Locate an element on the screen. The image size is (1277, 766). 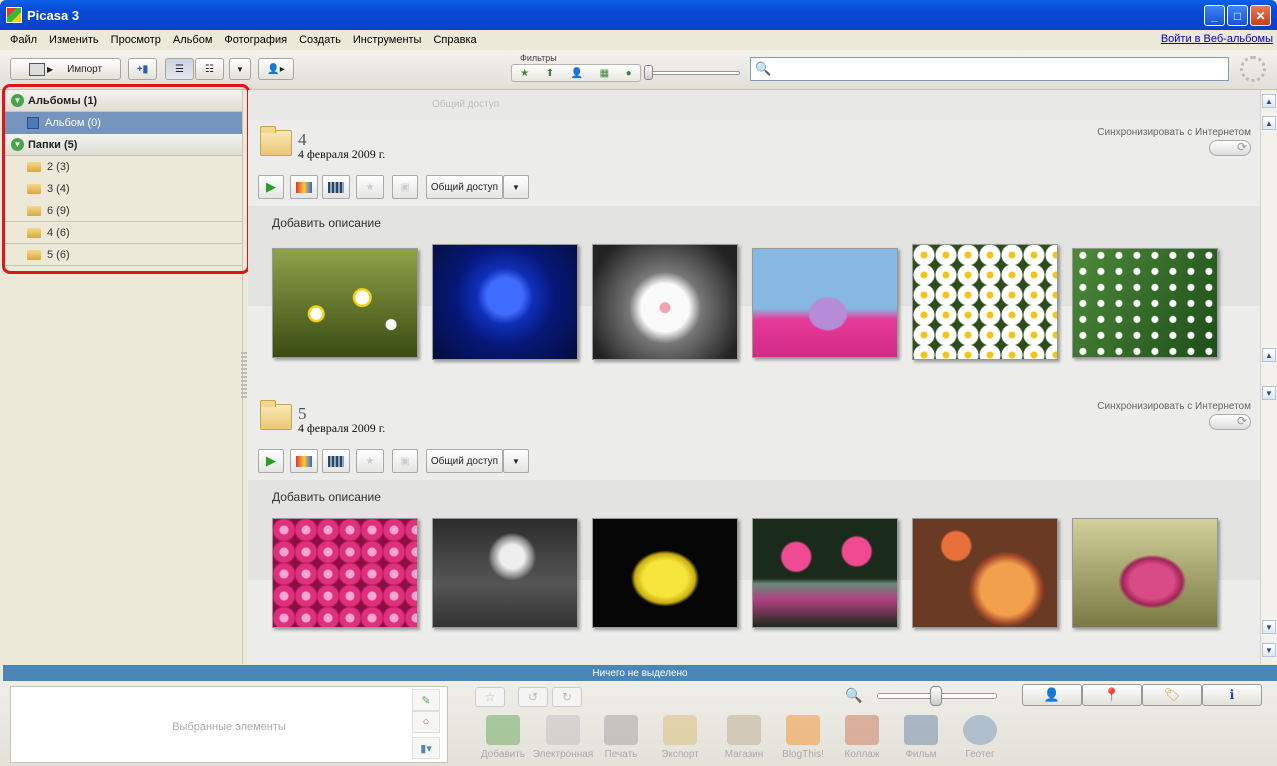
date-filter-slider is located at coordinates (693, 73).